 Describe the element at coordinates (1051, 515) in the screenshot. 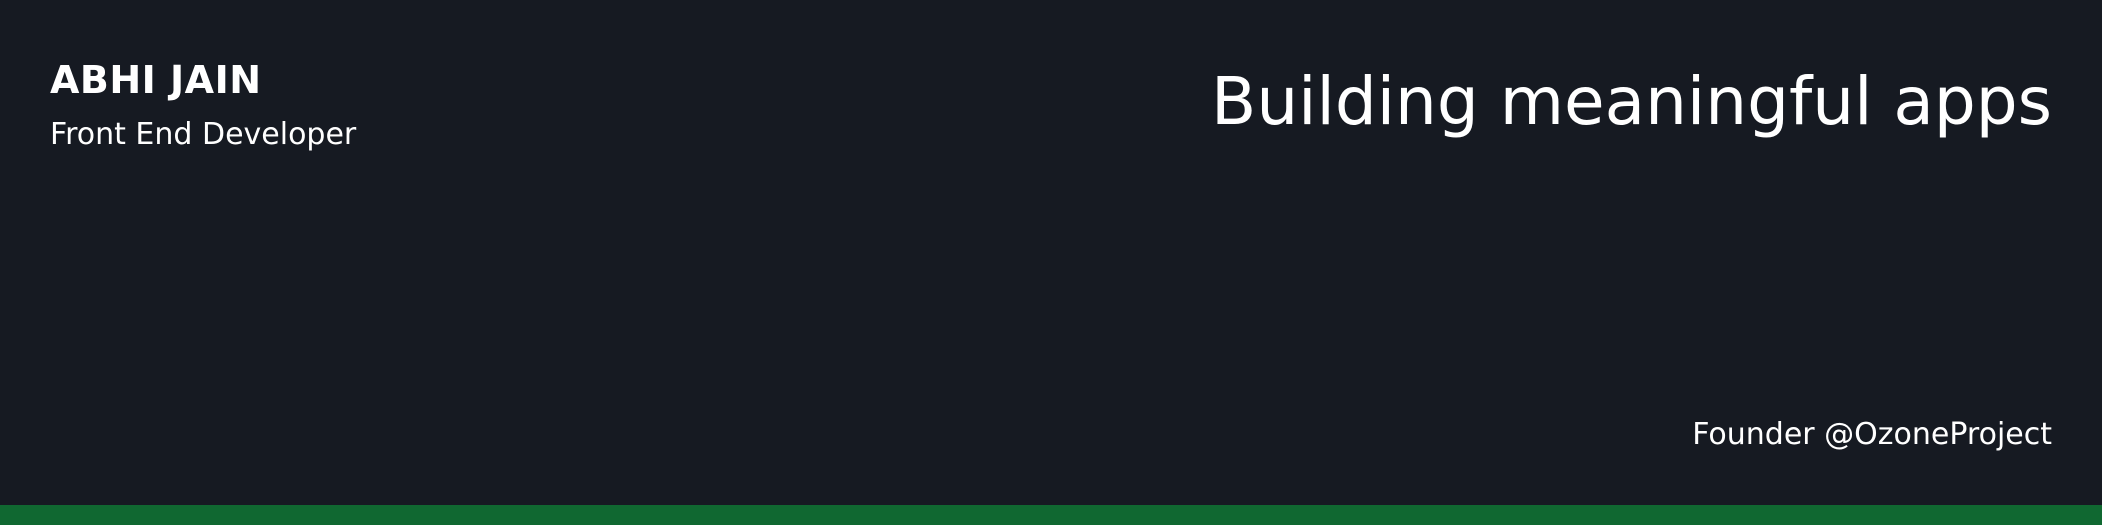

I see `accent-bar` at that location.